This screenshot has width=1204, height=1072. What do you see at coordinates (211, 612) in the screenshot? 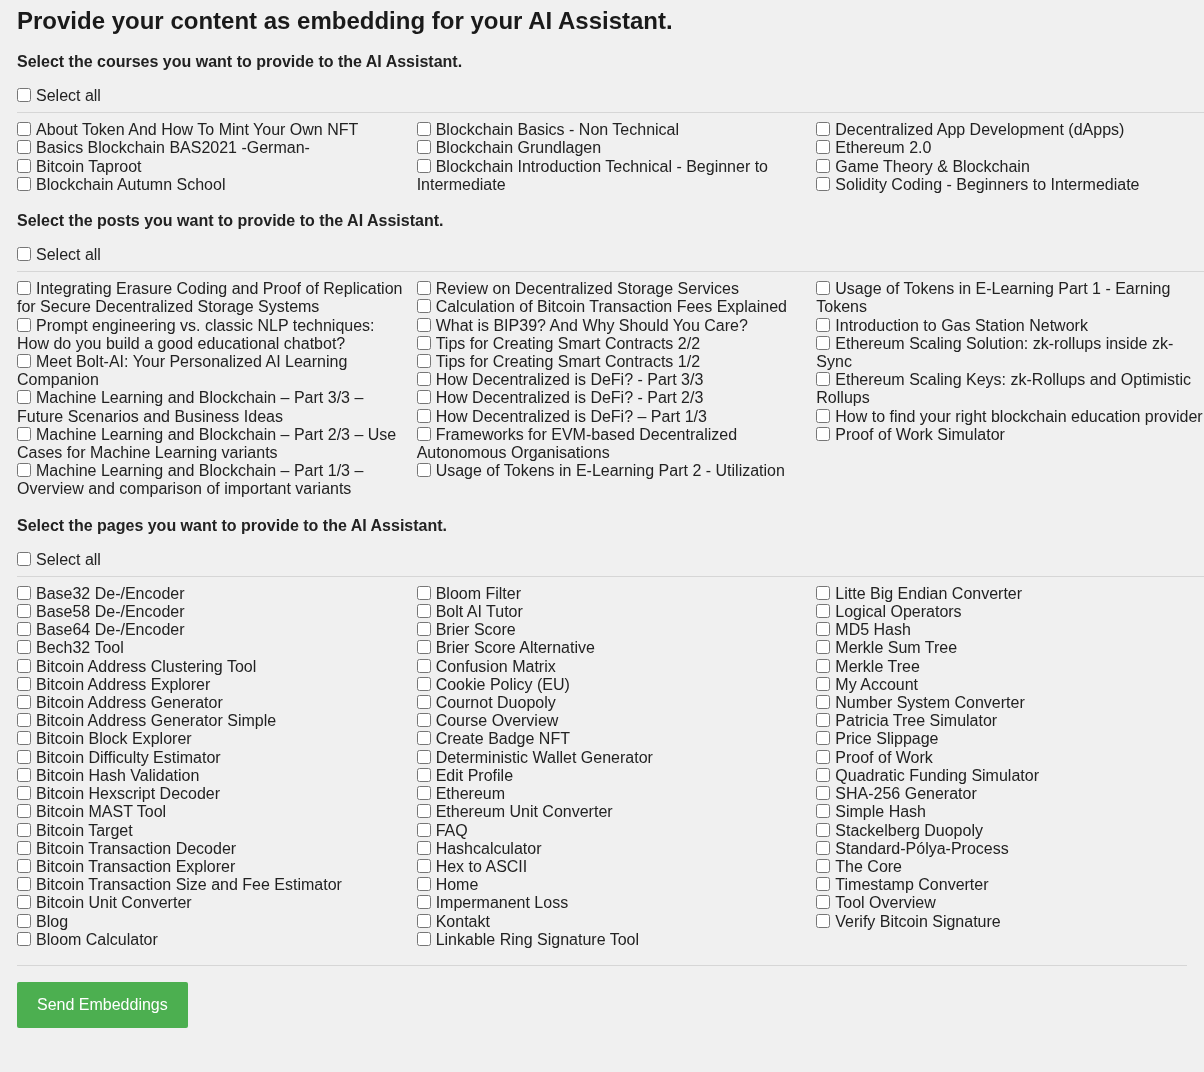
I see `checkbox-item: Base58 De-/Encoder` at bounding box center [211, 612].